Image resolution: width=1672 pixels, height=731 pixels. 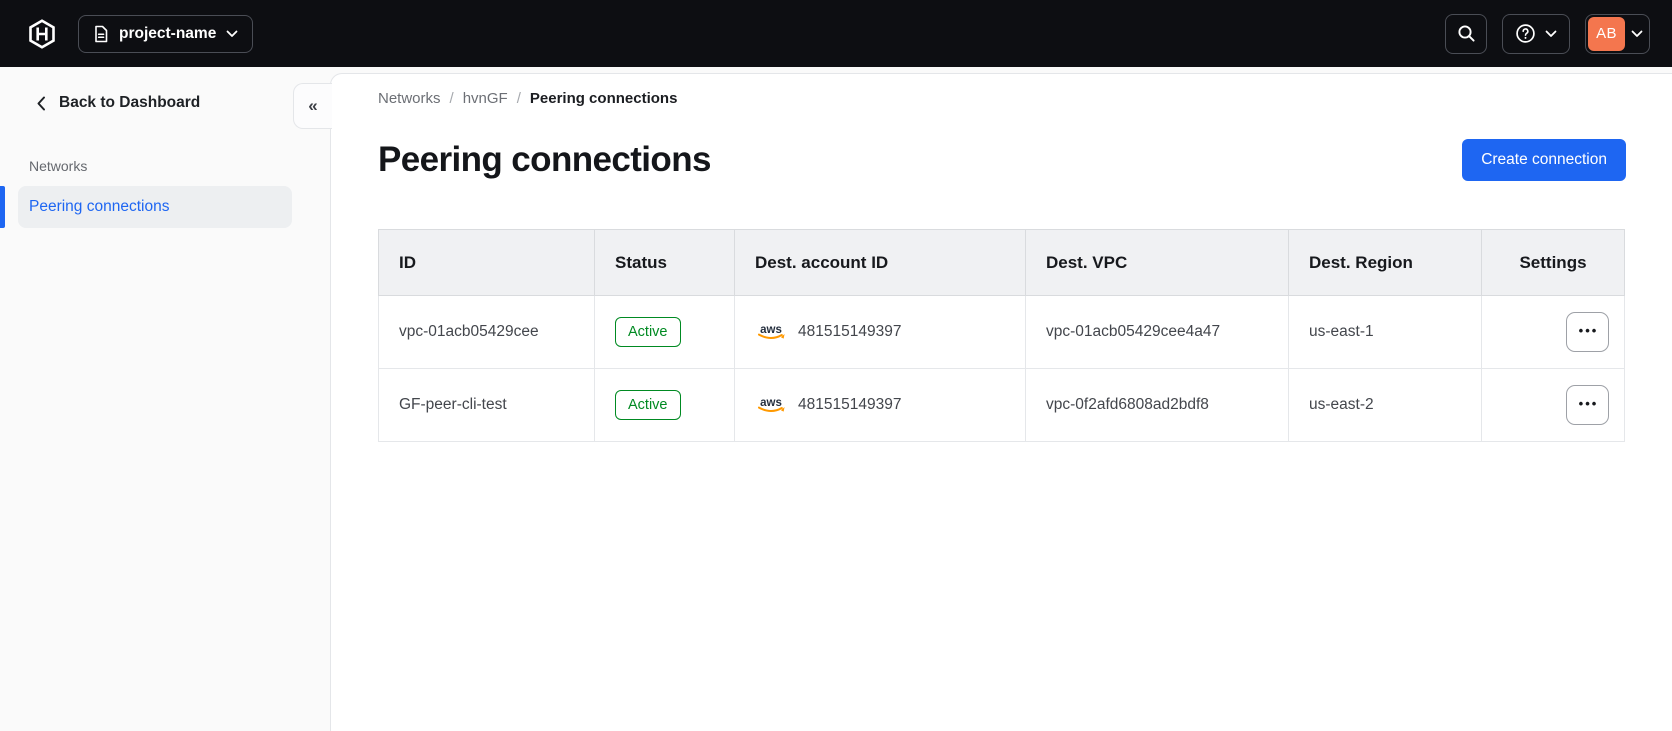 I want to click on search-button, so click(x=1466, y=33).